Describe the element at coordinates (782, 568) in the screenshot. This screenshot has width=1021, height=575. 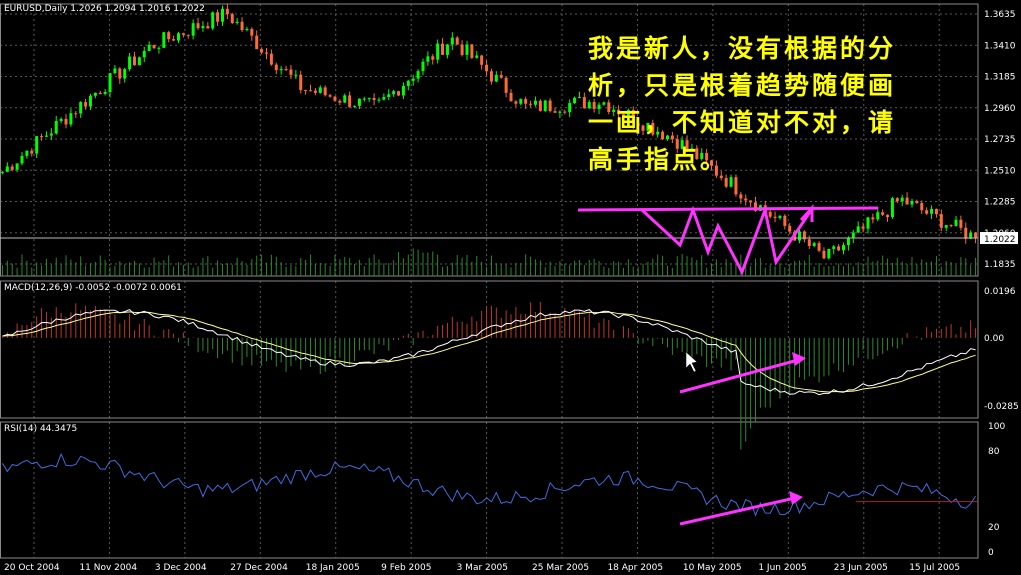
I see `x-tick-label: 1 Jun 2005` at that location.